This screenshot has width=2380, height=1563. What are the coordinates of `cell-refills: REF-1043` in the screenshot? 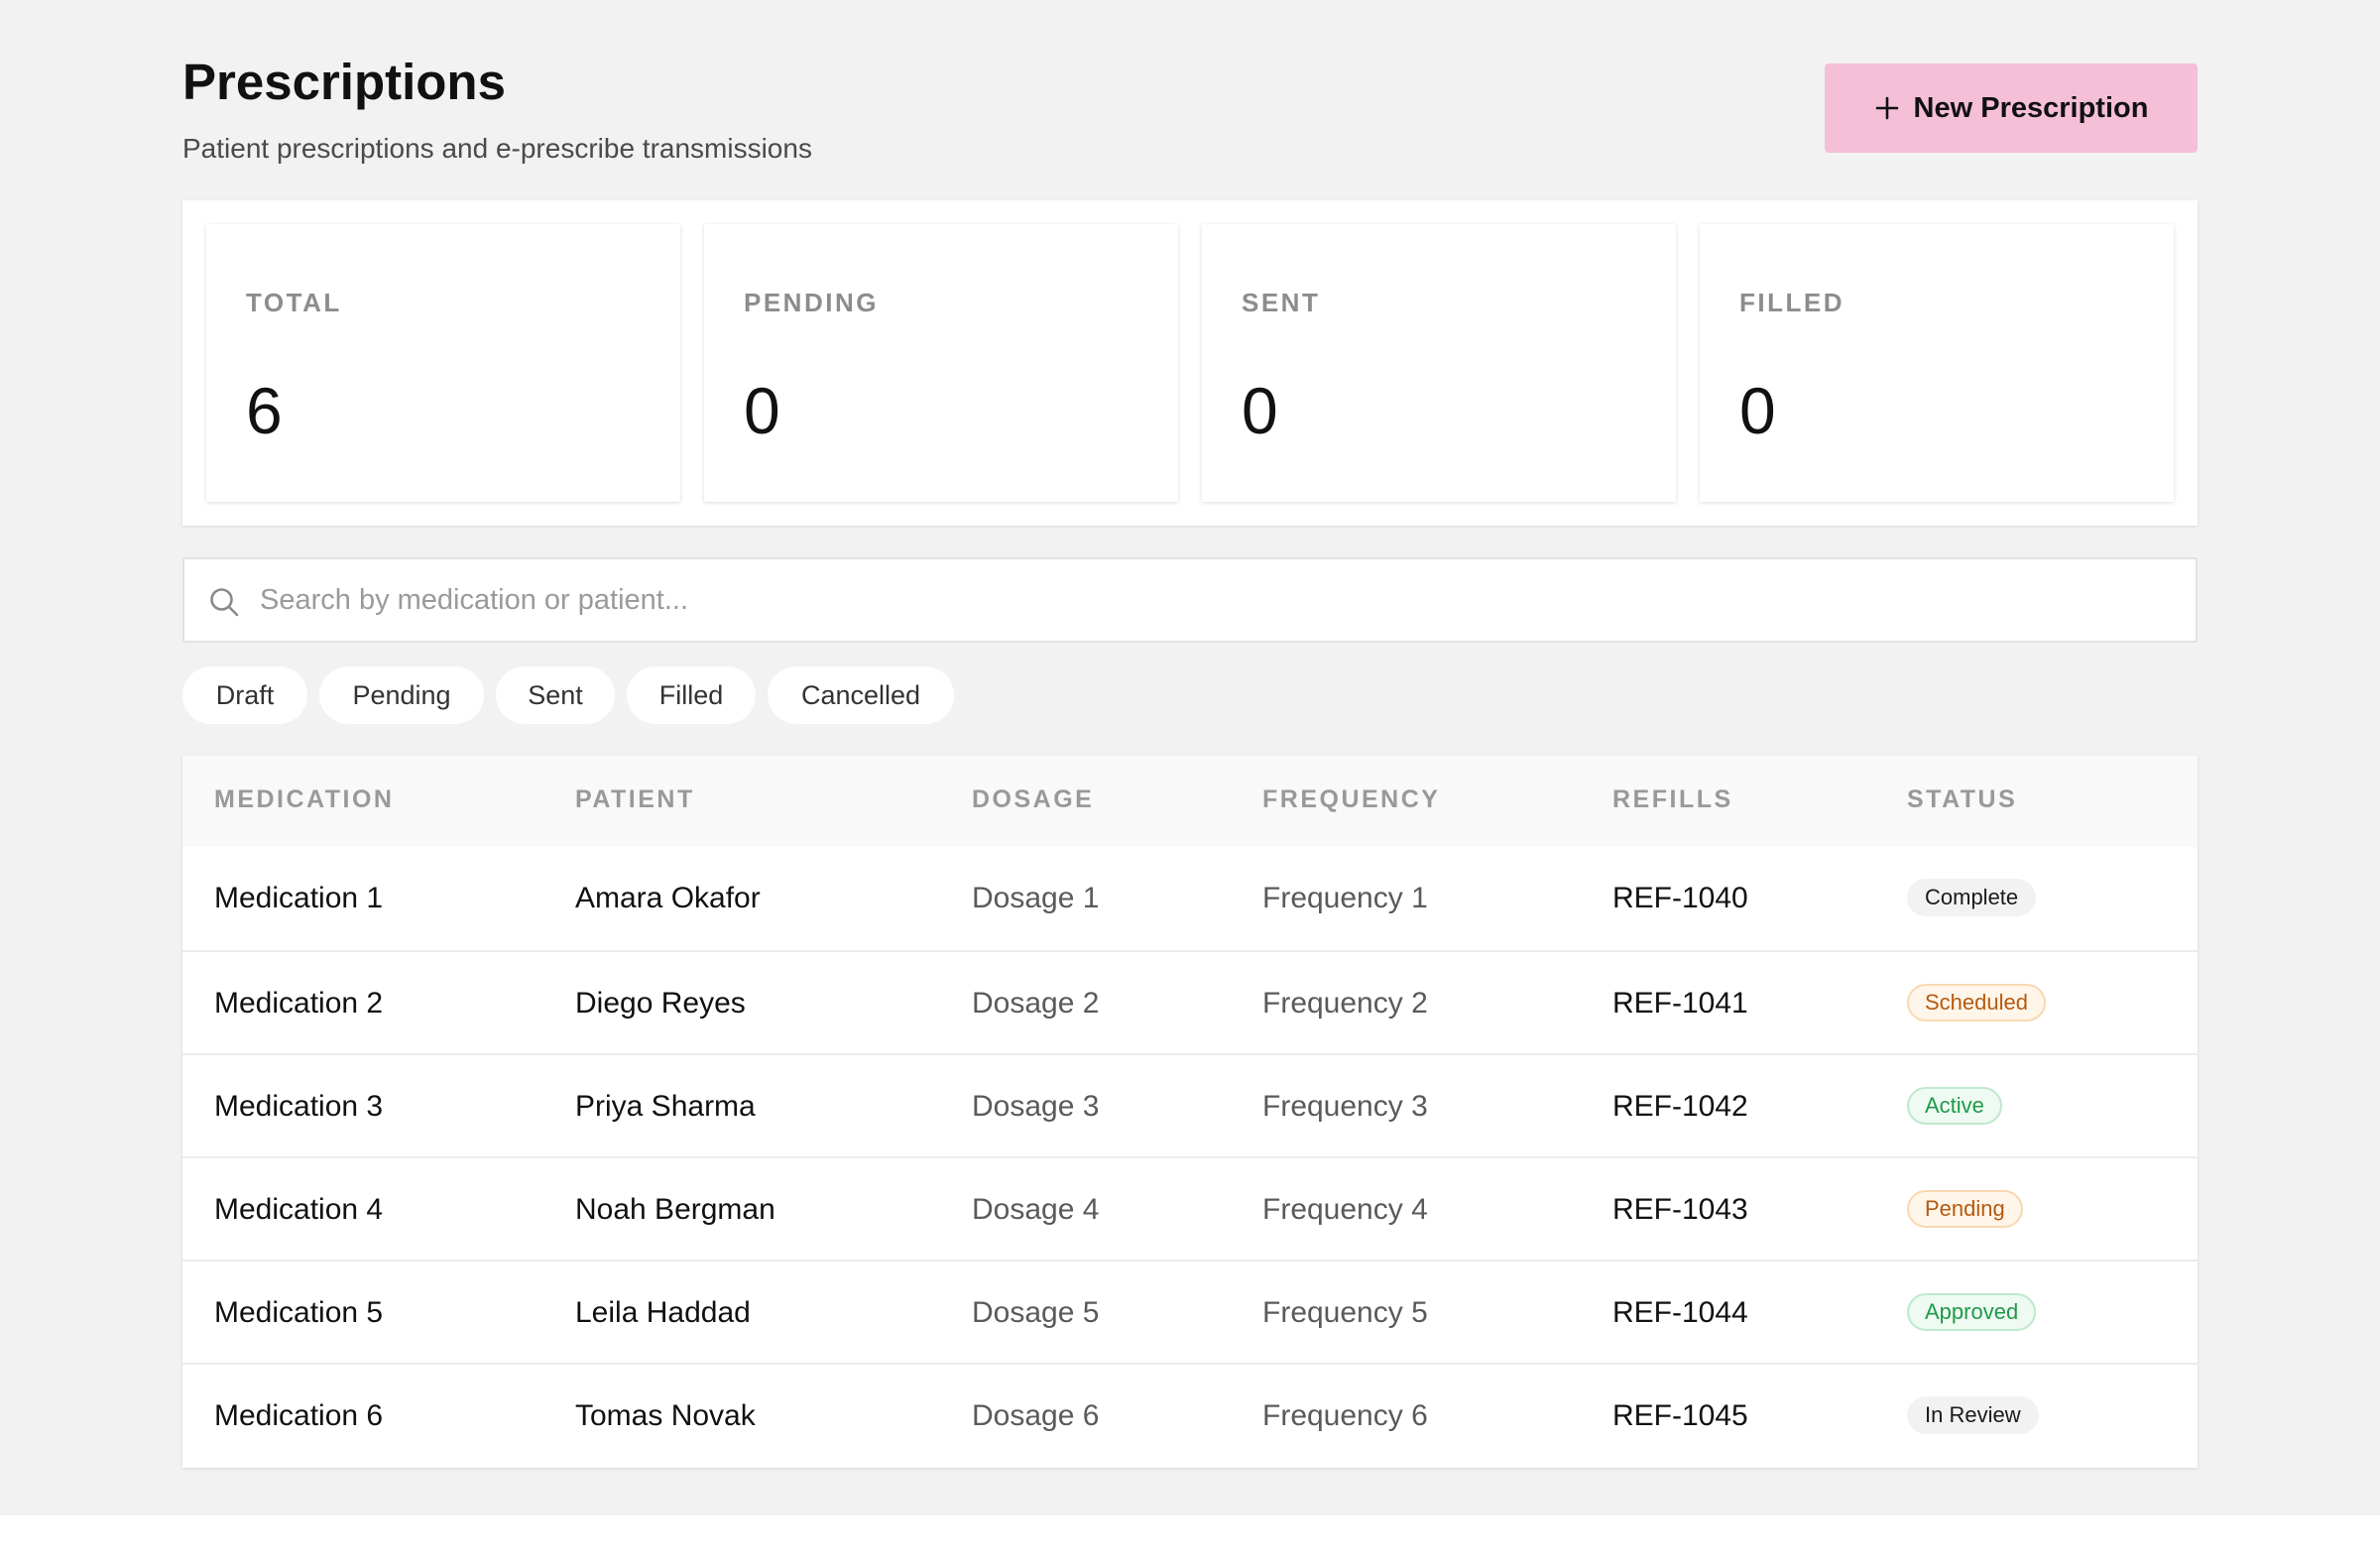 It's located at (1680, 1209).